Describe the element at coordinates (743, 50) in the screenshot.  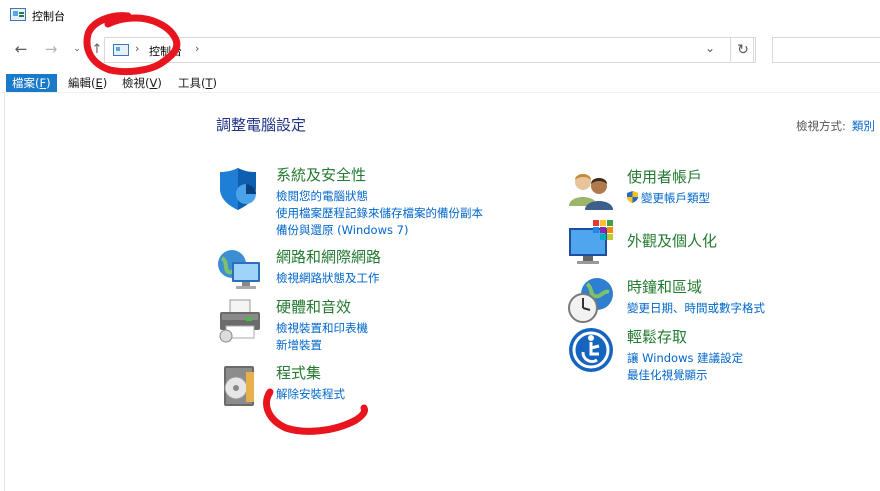
I see `refresh-icon: ↻` at that location.